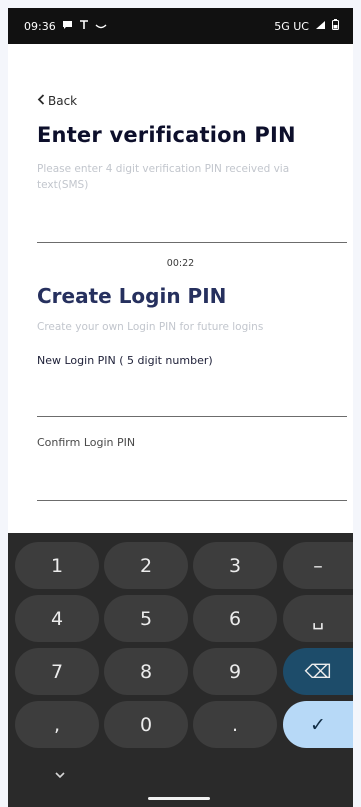 This screenshot has height=807, width=361. Describe the element at coordinates (57, 618) in the screenshot. I see `key-4: 4` at that location.